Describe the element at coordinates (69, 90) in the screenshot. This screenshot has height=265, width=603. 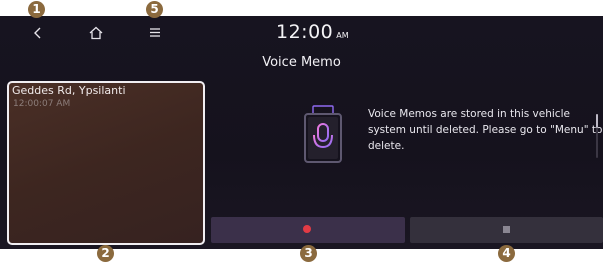
I see `memo-location: Geddes Rd, Ypsilanti` at that location.